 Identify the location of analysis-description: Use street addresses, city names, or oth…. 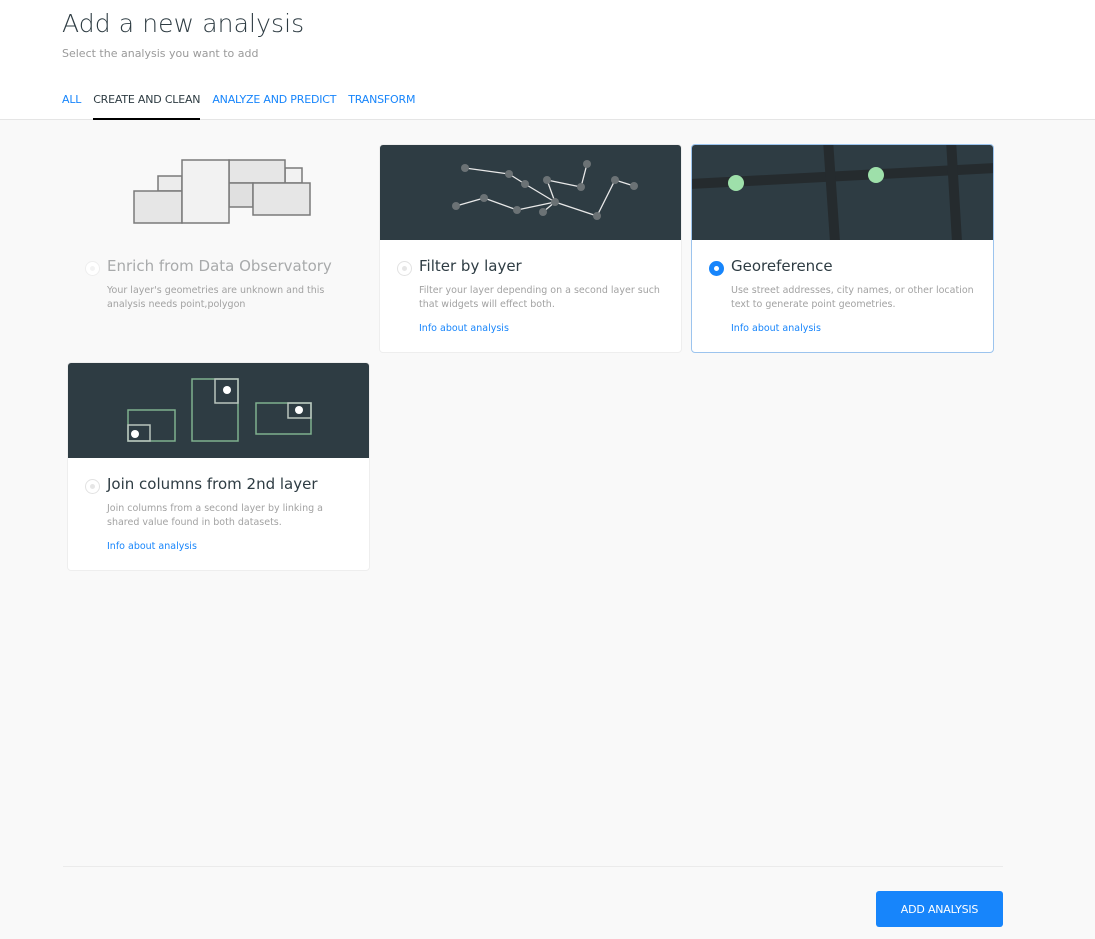
(852, 297).